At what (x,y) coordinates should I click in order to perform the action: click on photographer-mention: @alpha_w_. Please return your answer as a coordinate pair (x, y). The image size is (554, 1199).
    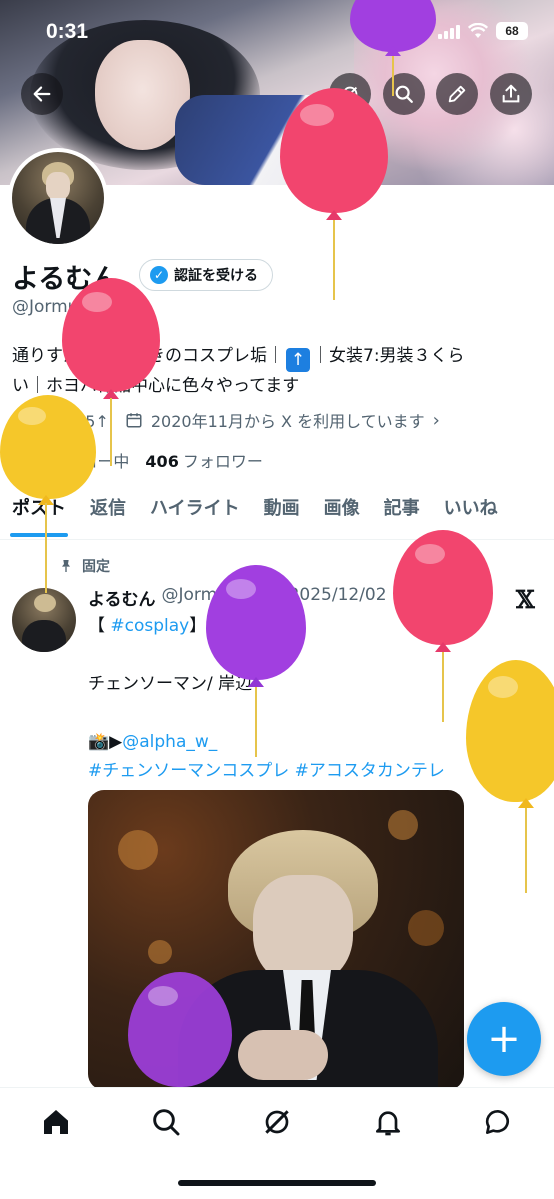
    Looking at the image, I should click on (169, 742).